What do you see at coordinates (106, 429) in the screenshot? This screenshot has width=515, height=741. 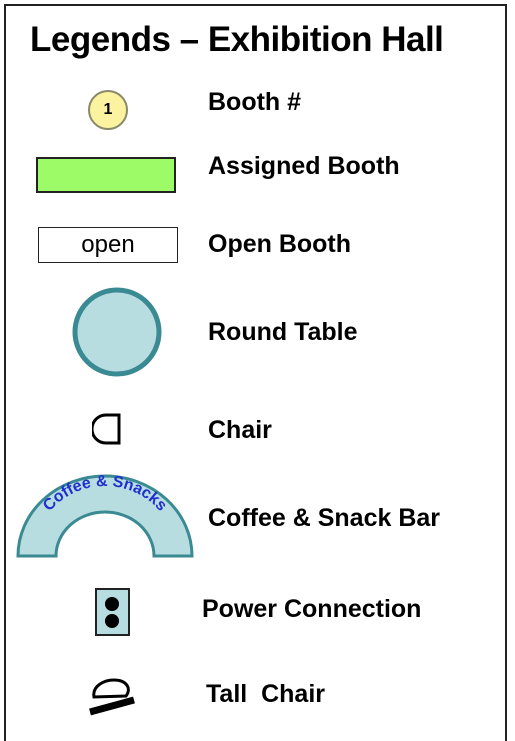 I see `chair-symbol` at bounding box center [106, 429].